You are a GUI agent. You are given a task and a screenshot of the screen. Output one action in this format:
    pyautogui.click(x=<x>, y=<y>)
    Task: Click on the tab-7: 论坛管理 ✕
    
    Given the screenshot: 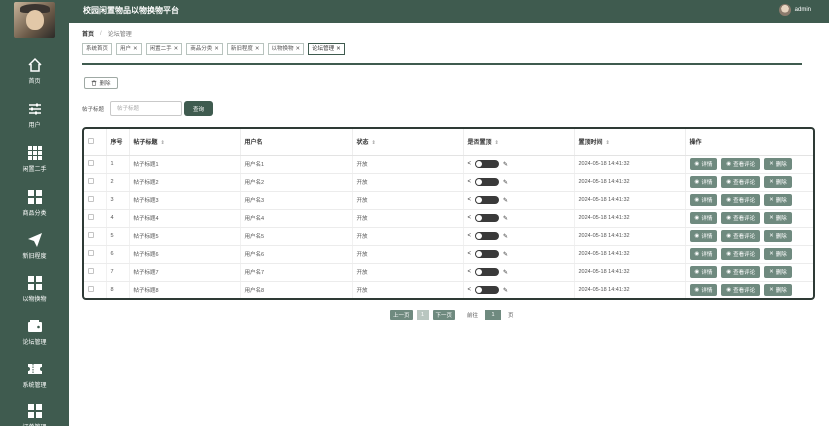 What is the action you would take?
    pyautogui.click(x=326, y=49)
    